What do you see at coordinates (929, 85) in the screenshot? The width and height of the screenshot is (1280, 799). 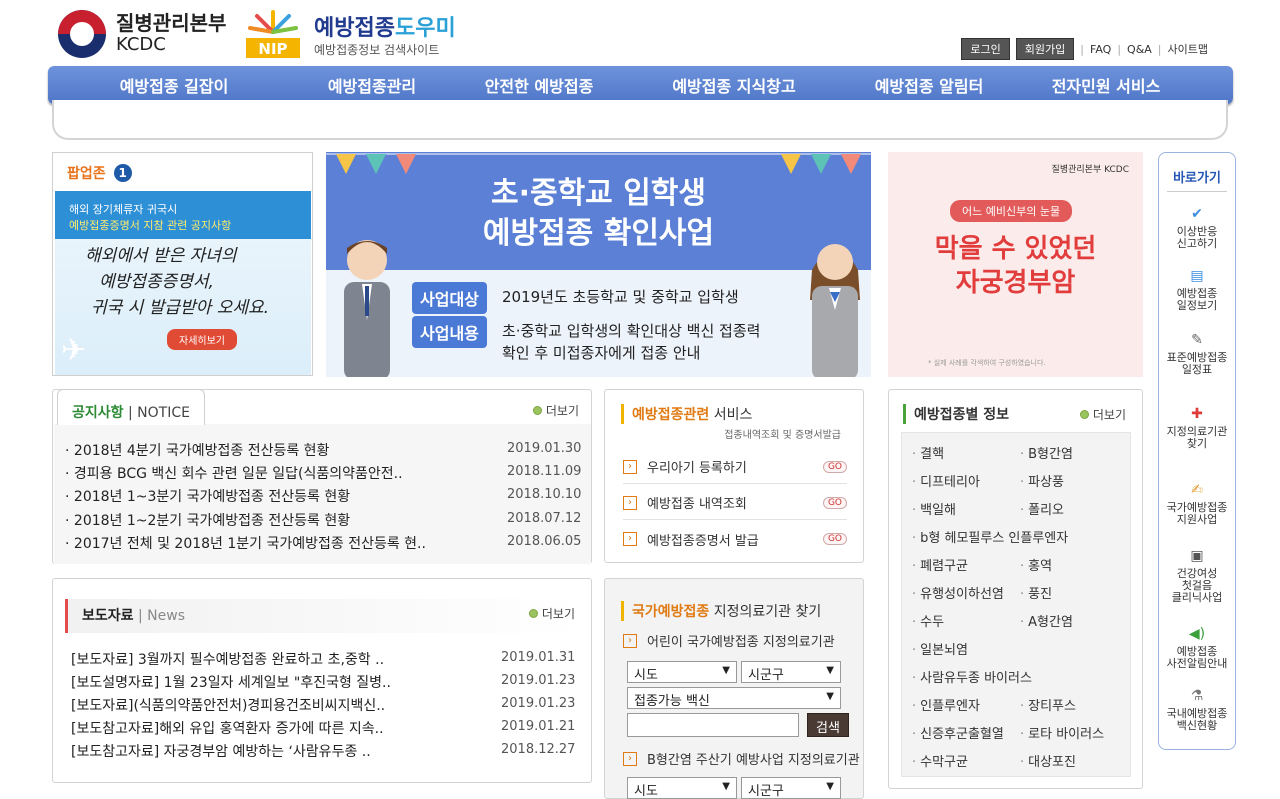 I see `nav-notice: 예방접종 알림터` at bounding box center [929, 85].